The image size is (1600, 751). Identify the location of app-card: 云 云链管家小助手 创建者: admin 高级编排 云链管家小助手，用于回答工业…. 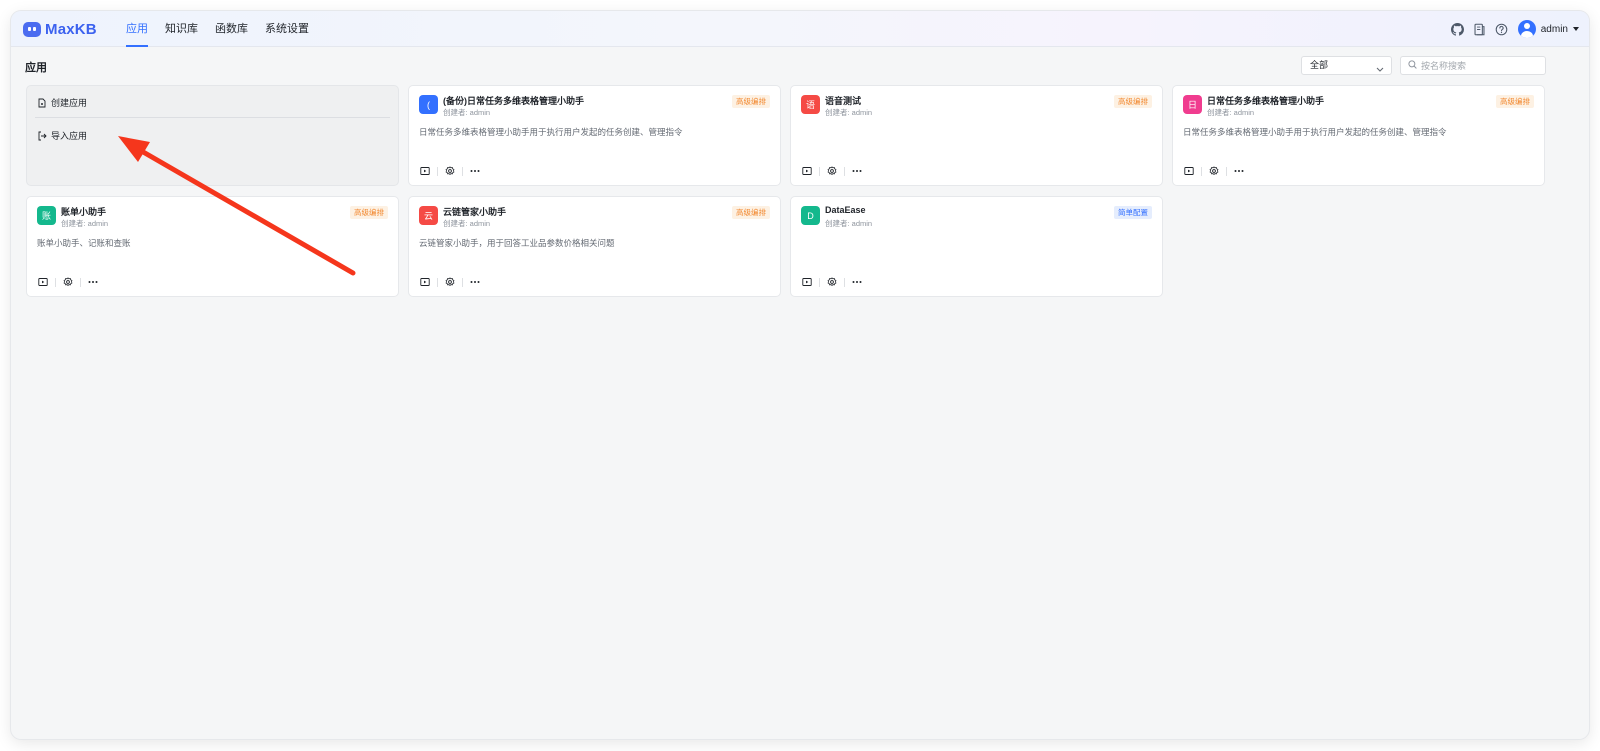
(594, 246).